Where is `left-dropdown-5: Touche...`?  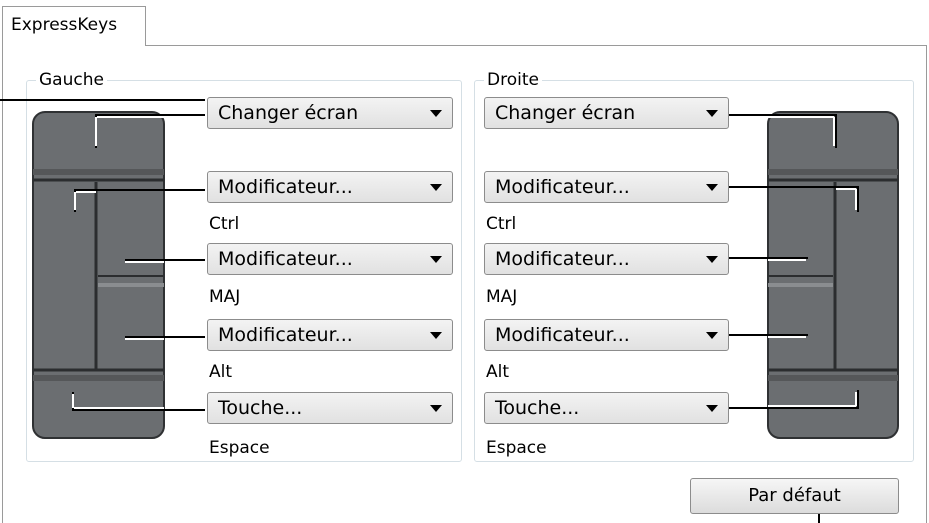 left-dropdown-5: Touche... is located at coordinates (330, 408).